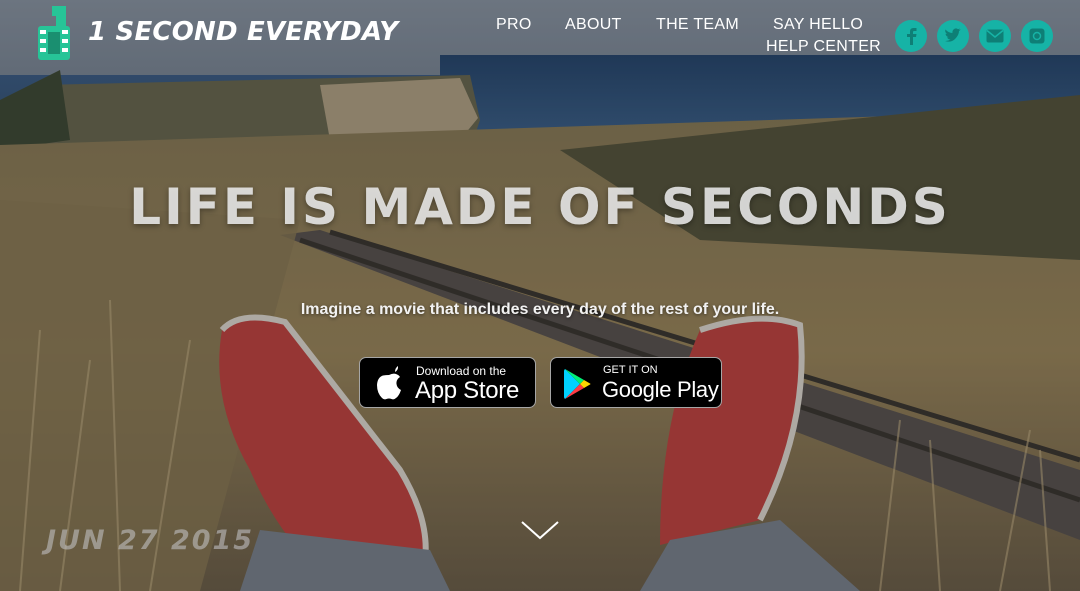  I want to click on email-button, so click(995, 36).